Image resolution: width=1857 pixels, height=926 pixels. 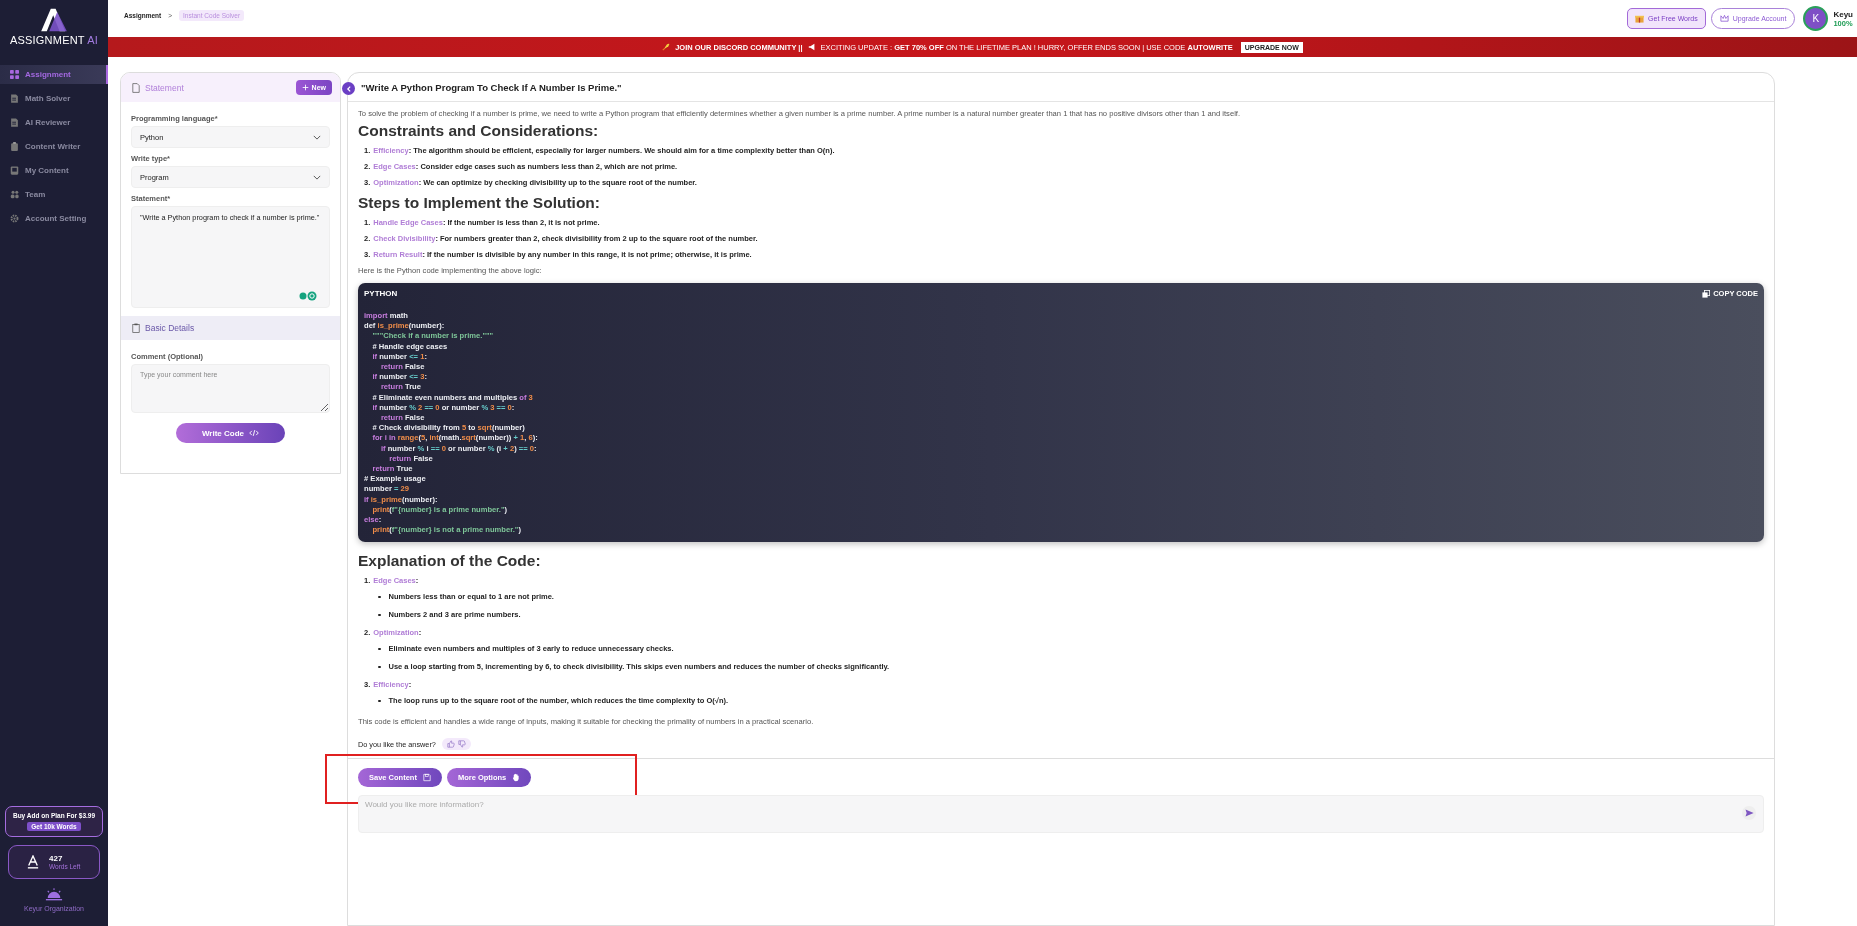 I want to click on sidebar-item: Content Writer, so click(x=54, y=146).